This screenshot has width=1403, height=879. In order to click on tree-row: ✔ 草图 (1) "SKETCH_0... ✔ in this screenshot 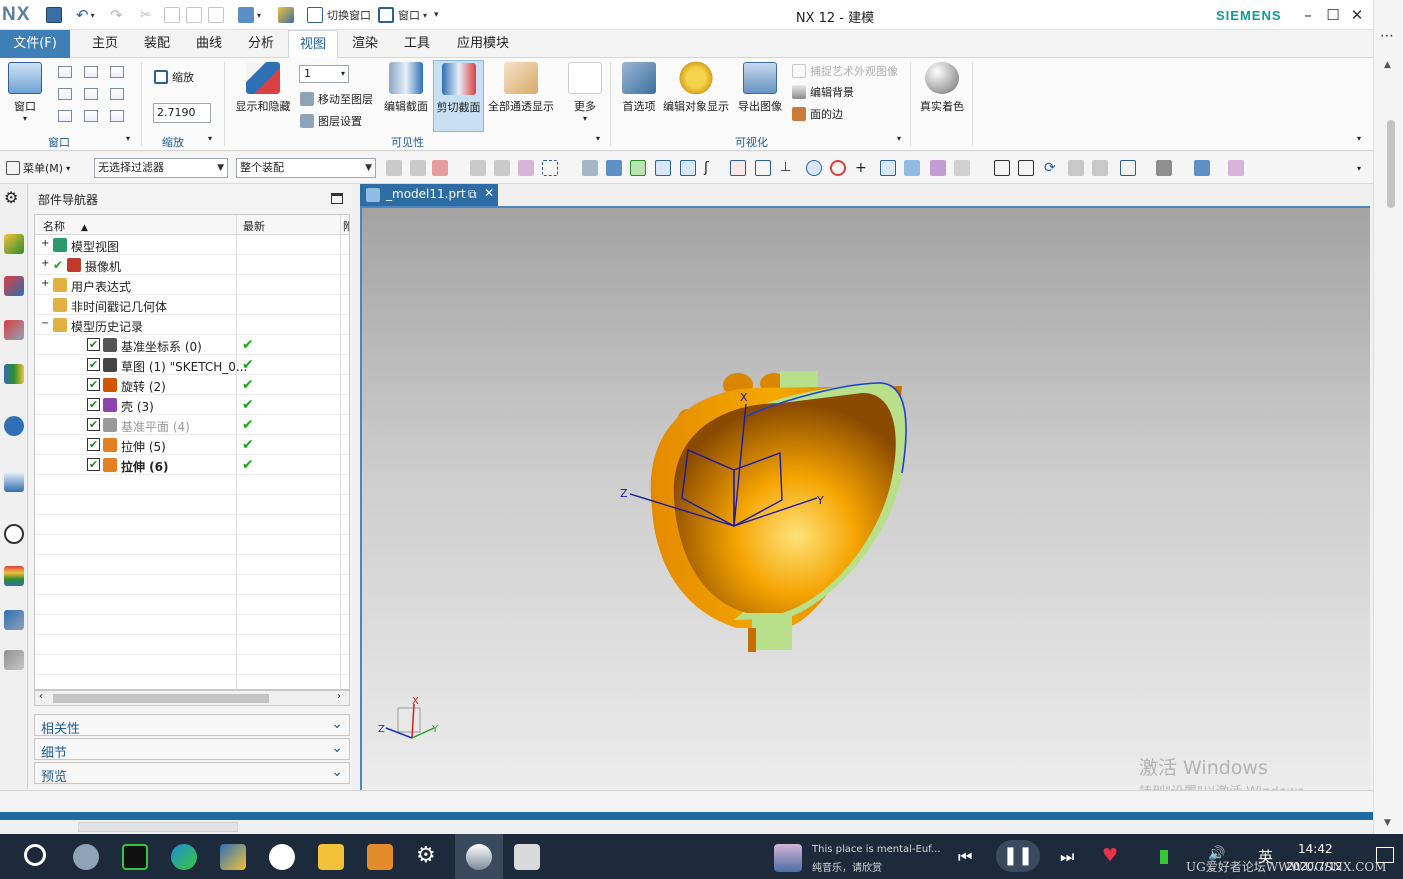, I will do `click(192, 365)`.